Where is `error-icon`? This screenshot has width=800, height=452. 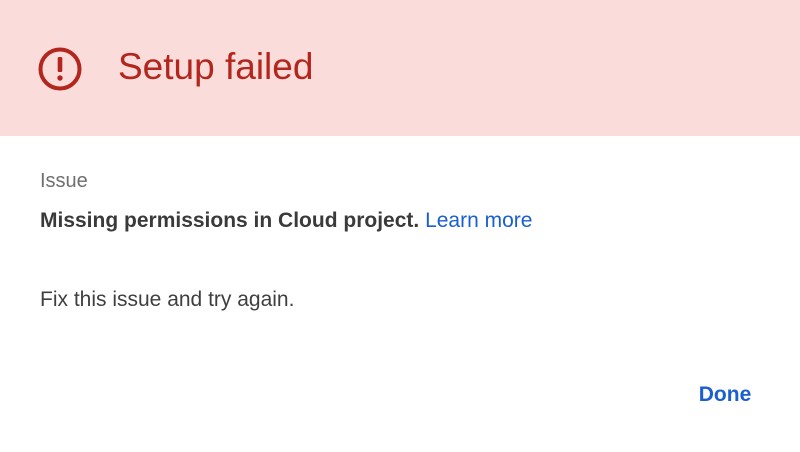 error-icon is located at coordinates (60, 69).